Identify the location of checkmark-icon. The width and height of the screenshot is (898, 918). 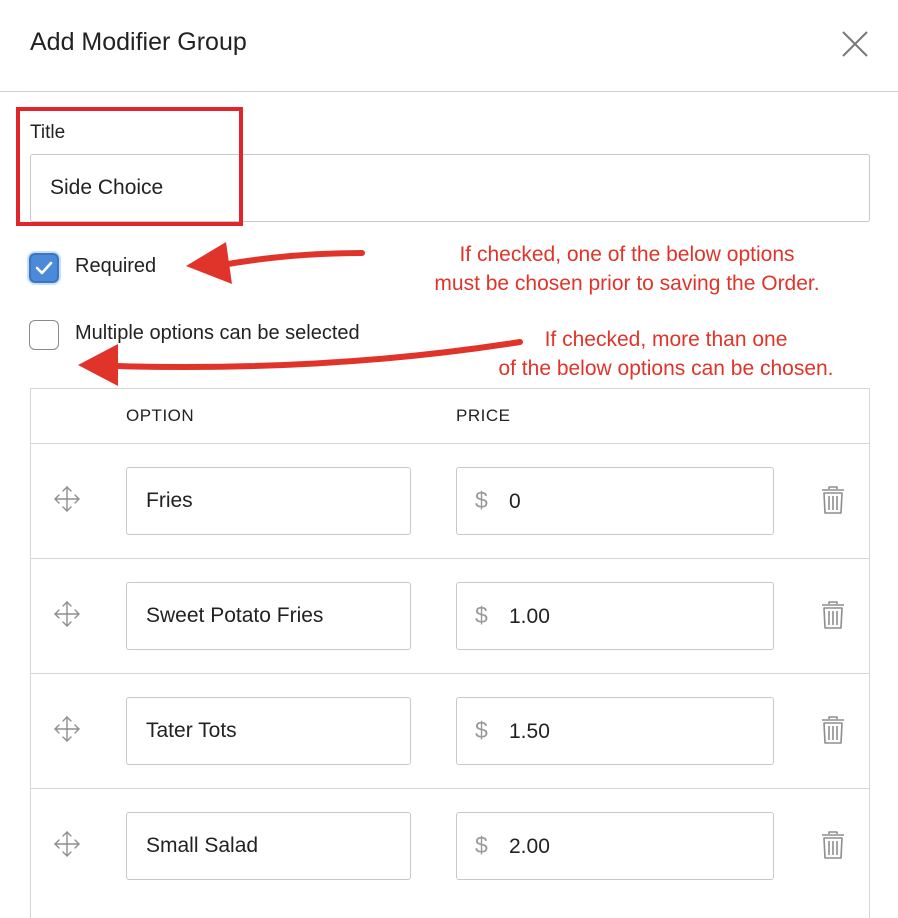
(44, 268).